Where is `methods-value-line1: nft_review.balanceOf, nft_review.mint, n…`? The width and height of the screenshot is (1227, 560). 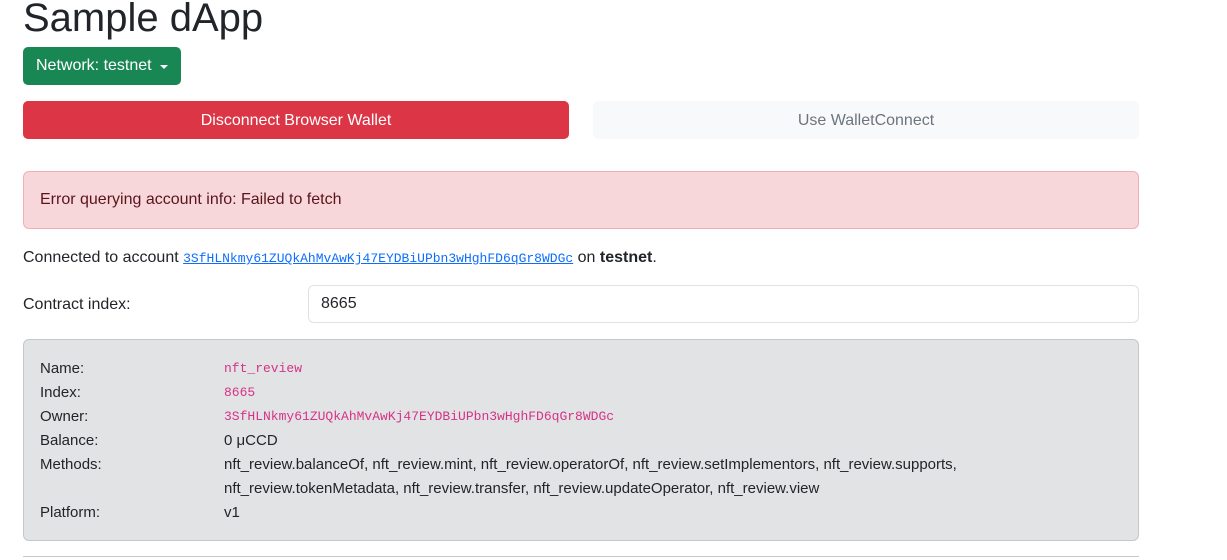 methods-value-line1: nft_review.balanceOf, nft_review.mint, n… is located at coordinates (590, 464).